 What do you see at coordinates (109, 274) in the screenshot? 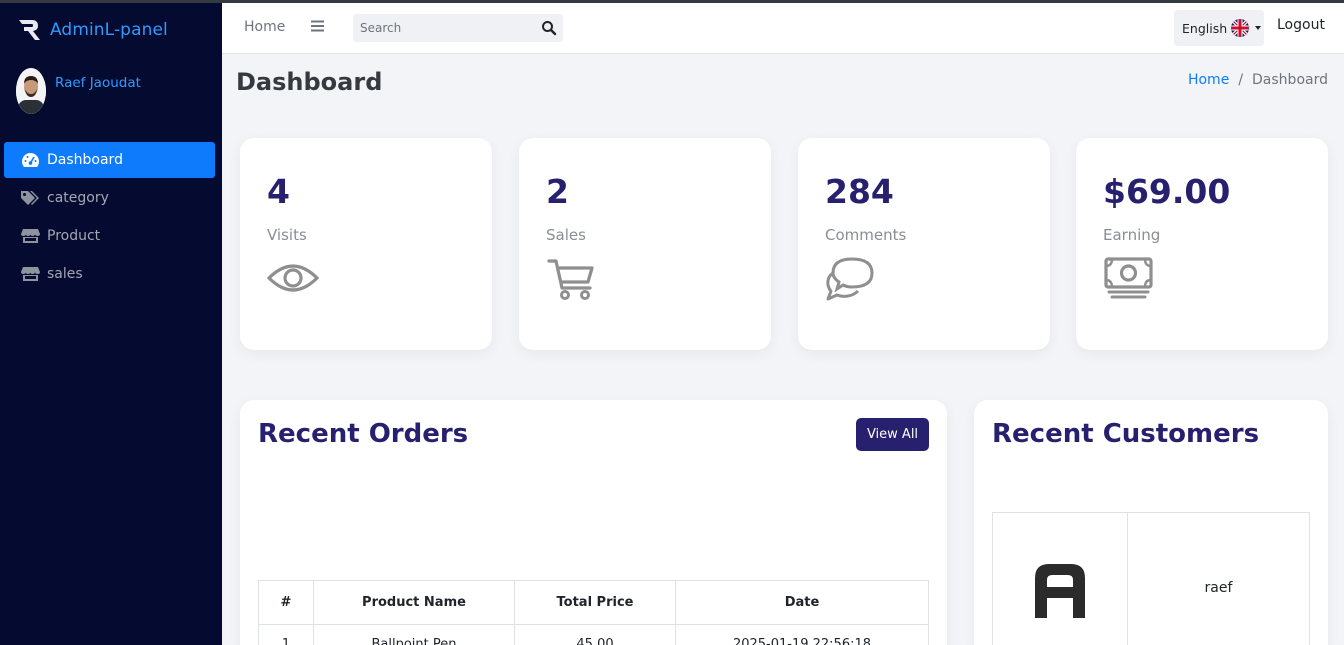
I see `sidebar-item-sales: sales` at bounding box center [109, 274].